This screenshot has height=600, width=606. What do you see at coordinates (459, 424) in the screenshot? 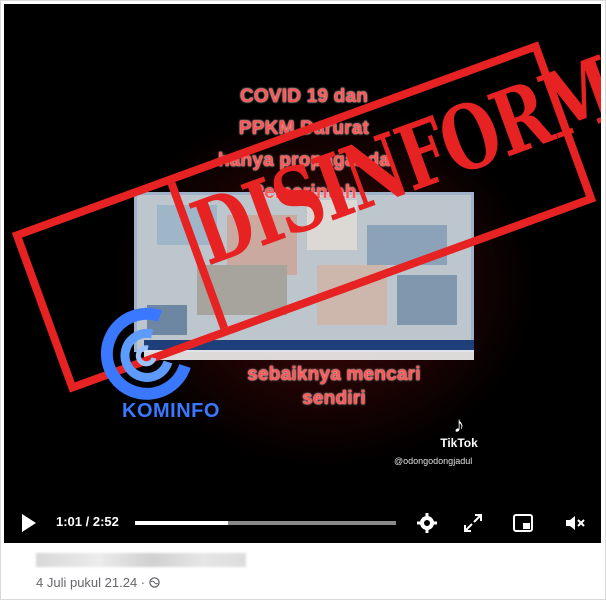
I see `tiktok-icon: ♪` at bounding box center [459, 424].